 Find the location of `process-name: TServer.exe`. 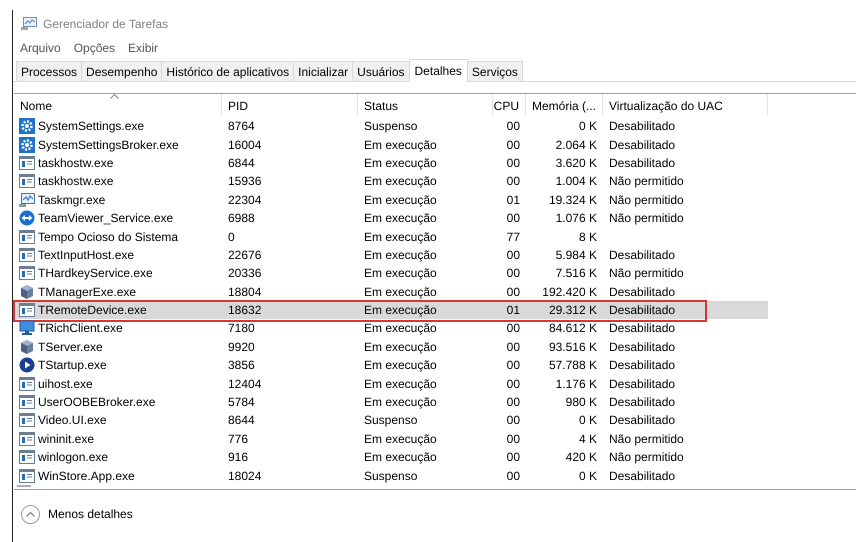

process-name: TServer.exe is located at coordinates (70, 347).